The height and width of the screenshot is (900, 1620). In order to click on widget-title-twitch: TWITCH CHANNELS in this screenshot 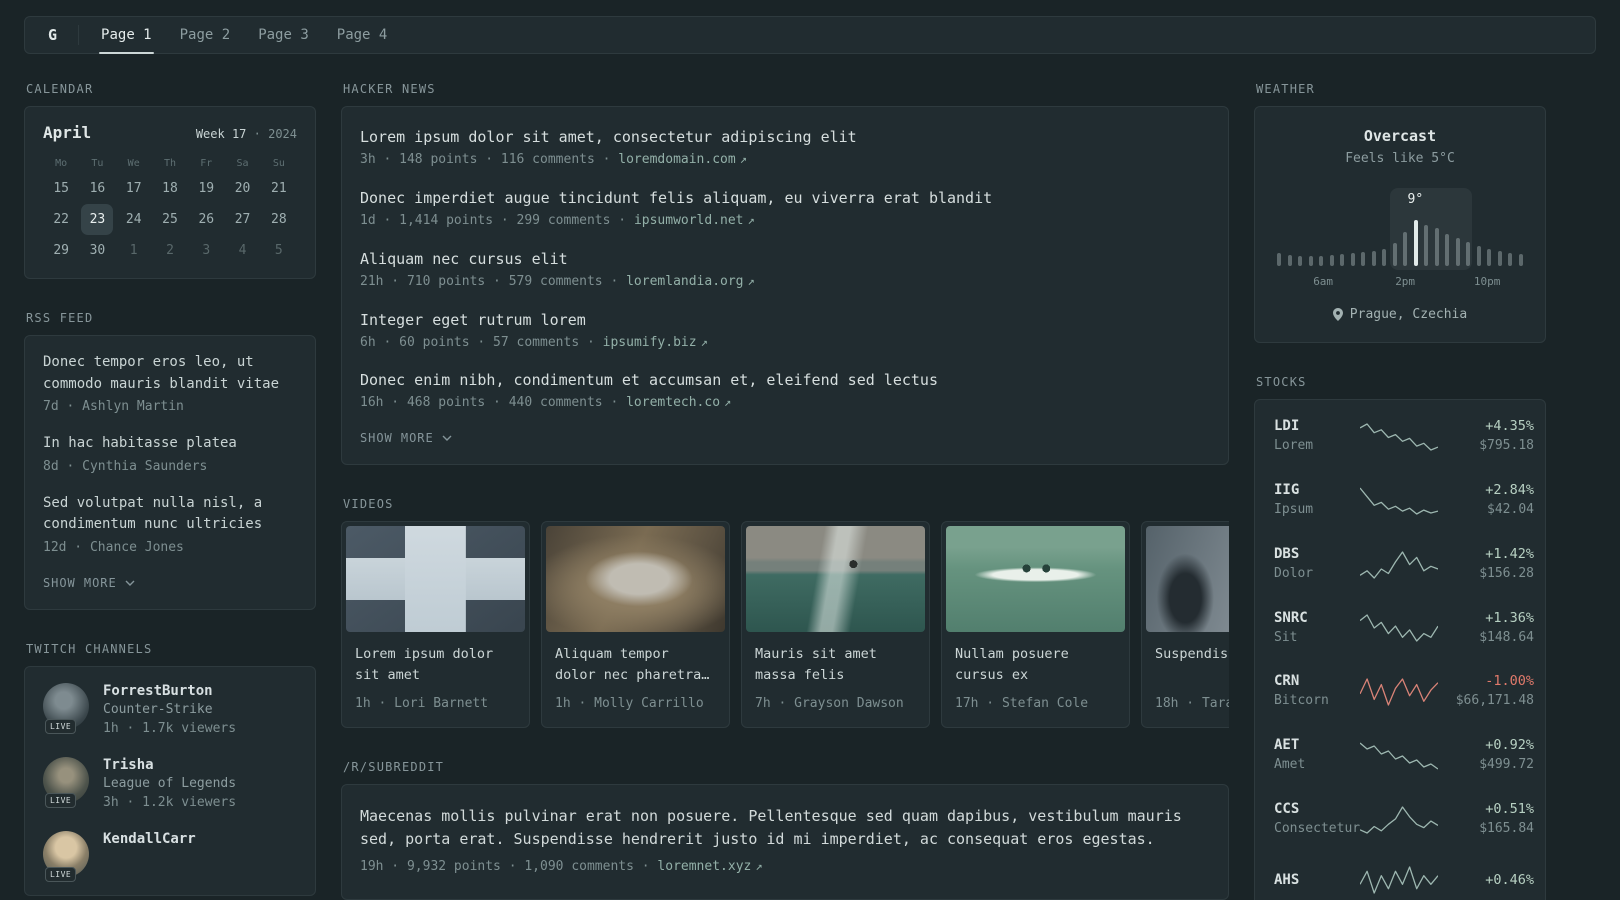, I will do `click(89, 648)`.